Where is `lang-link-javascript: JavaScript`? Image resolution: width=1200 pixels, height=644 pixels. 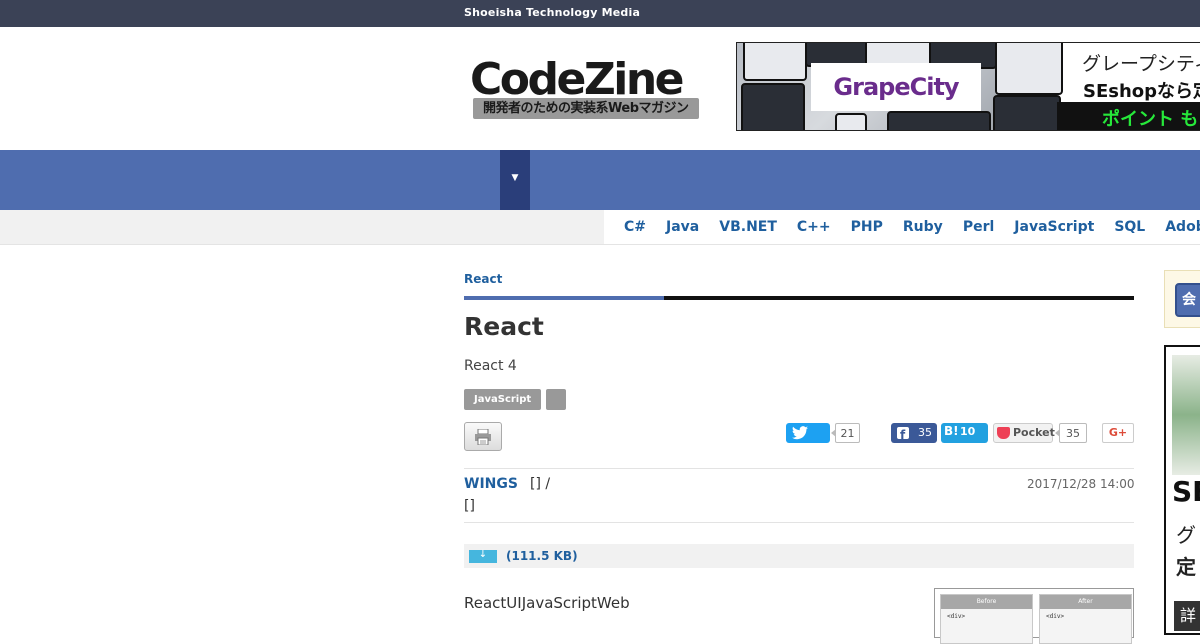
lang-link-javascript: JavaScript is located at coordinates (1054, 227).